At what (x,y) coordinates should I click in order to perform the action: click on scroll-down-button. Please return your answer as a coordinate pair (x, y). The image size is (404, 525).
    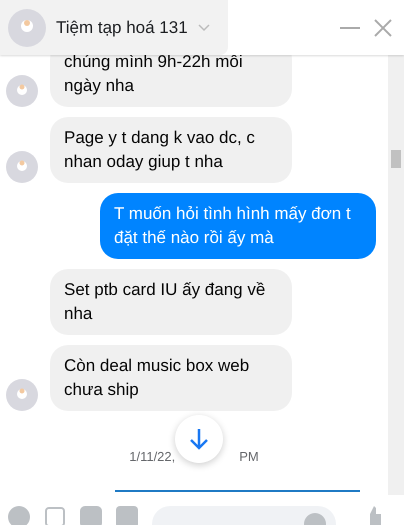
    Looking at the image, I should click on (199, 439).